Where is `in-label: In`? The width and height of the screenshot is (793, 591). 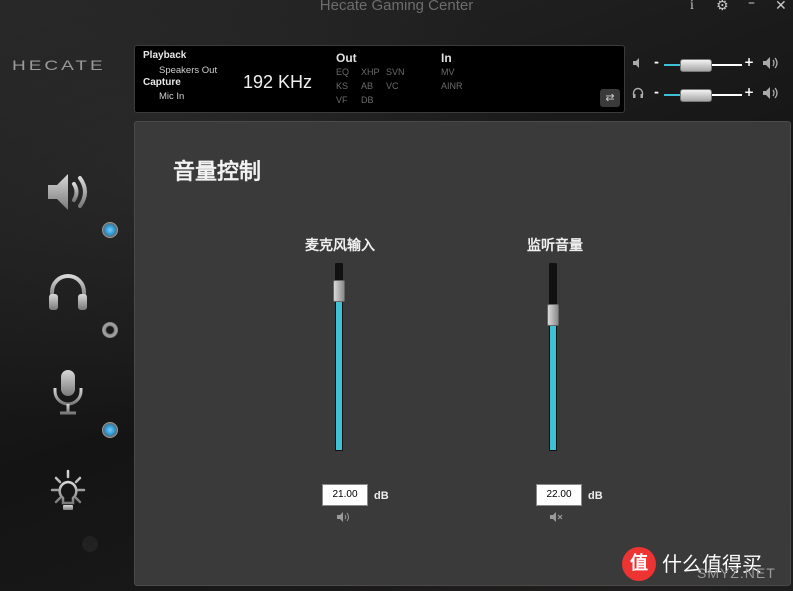 in-label: In is located at coordinates (446, 58).